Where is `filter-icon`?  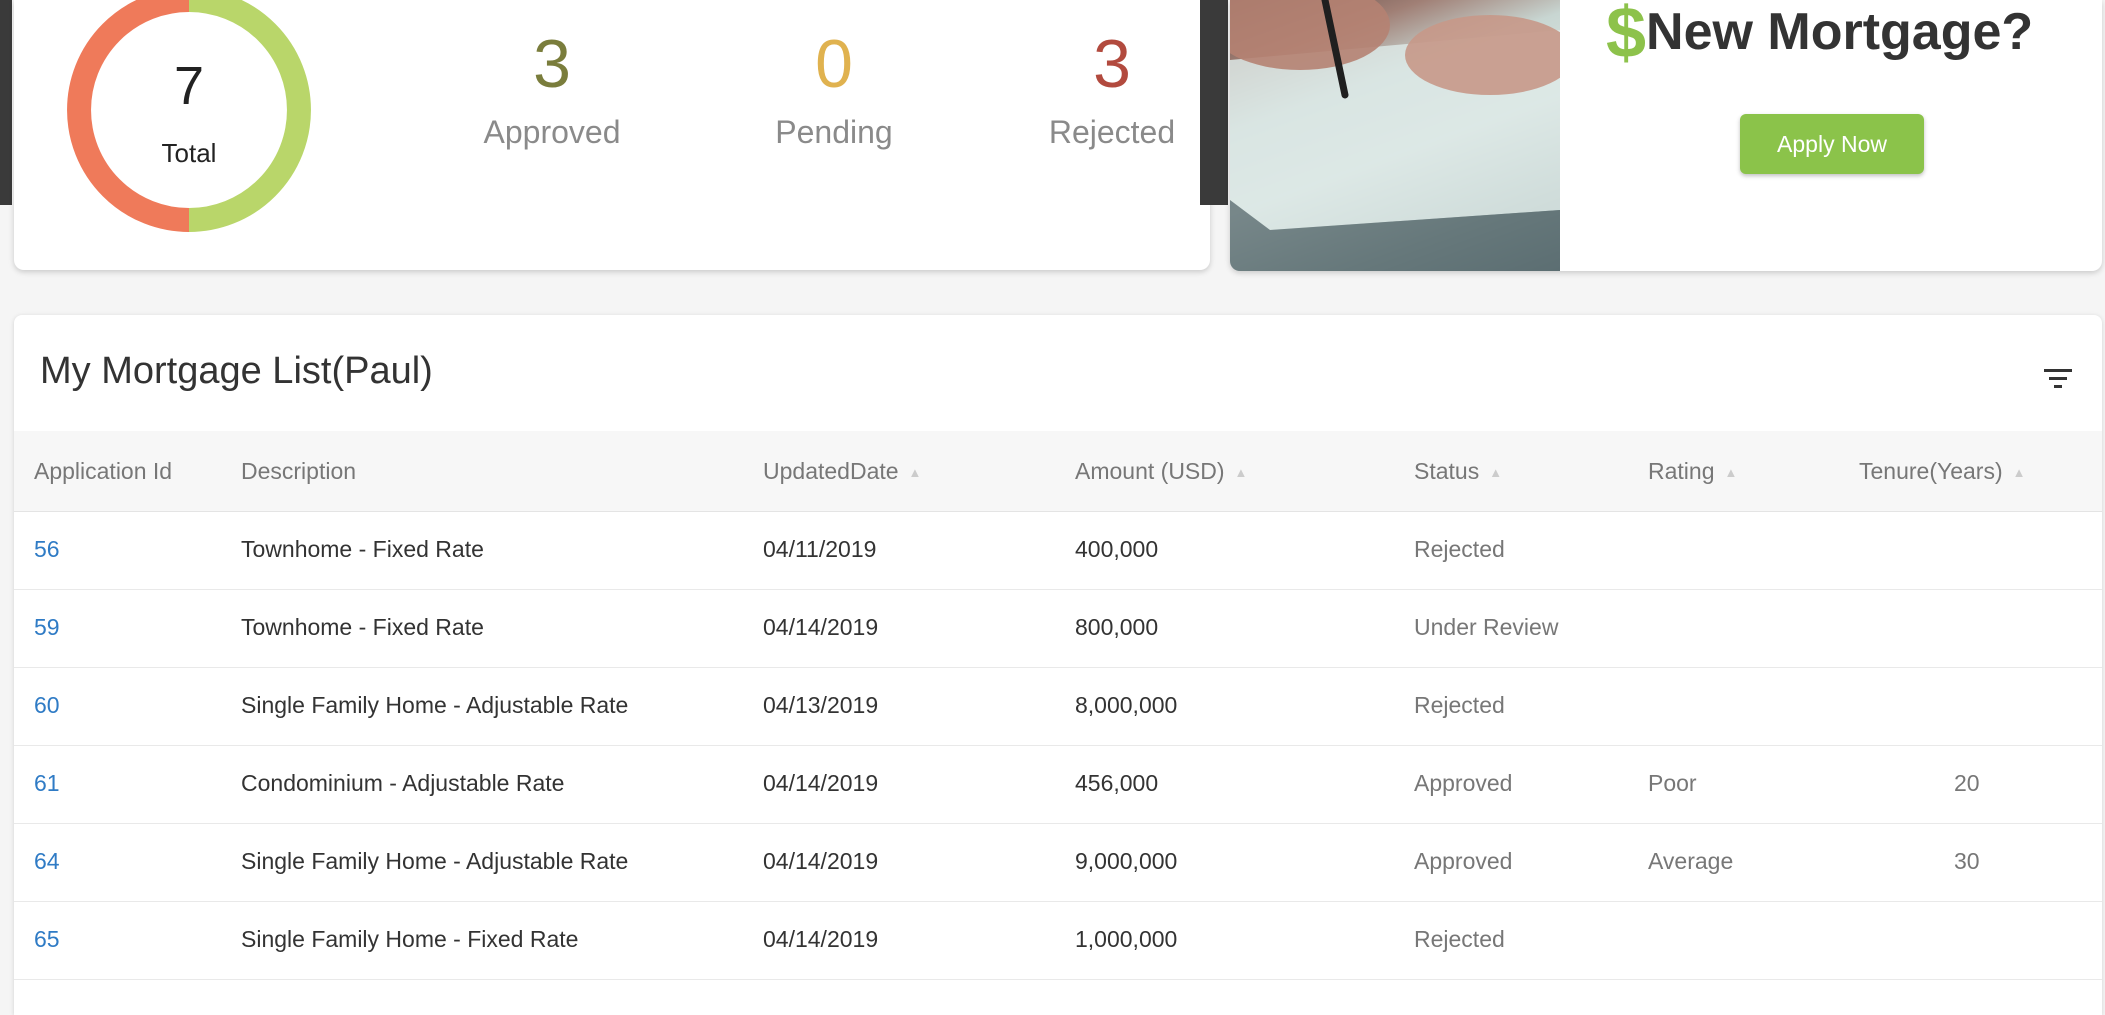 filter-icon is located at coordinates (2058, 378).